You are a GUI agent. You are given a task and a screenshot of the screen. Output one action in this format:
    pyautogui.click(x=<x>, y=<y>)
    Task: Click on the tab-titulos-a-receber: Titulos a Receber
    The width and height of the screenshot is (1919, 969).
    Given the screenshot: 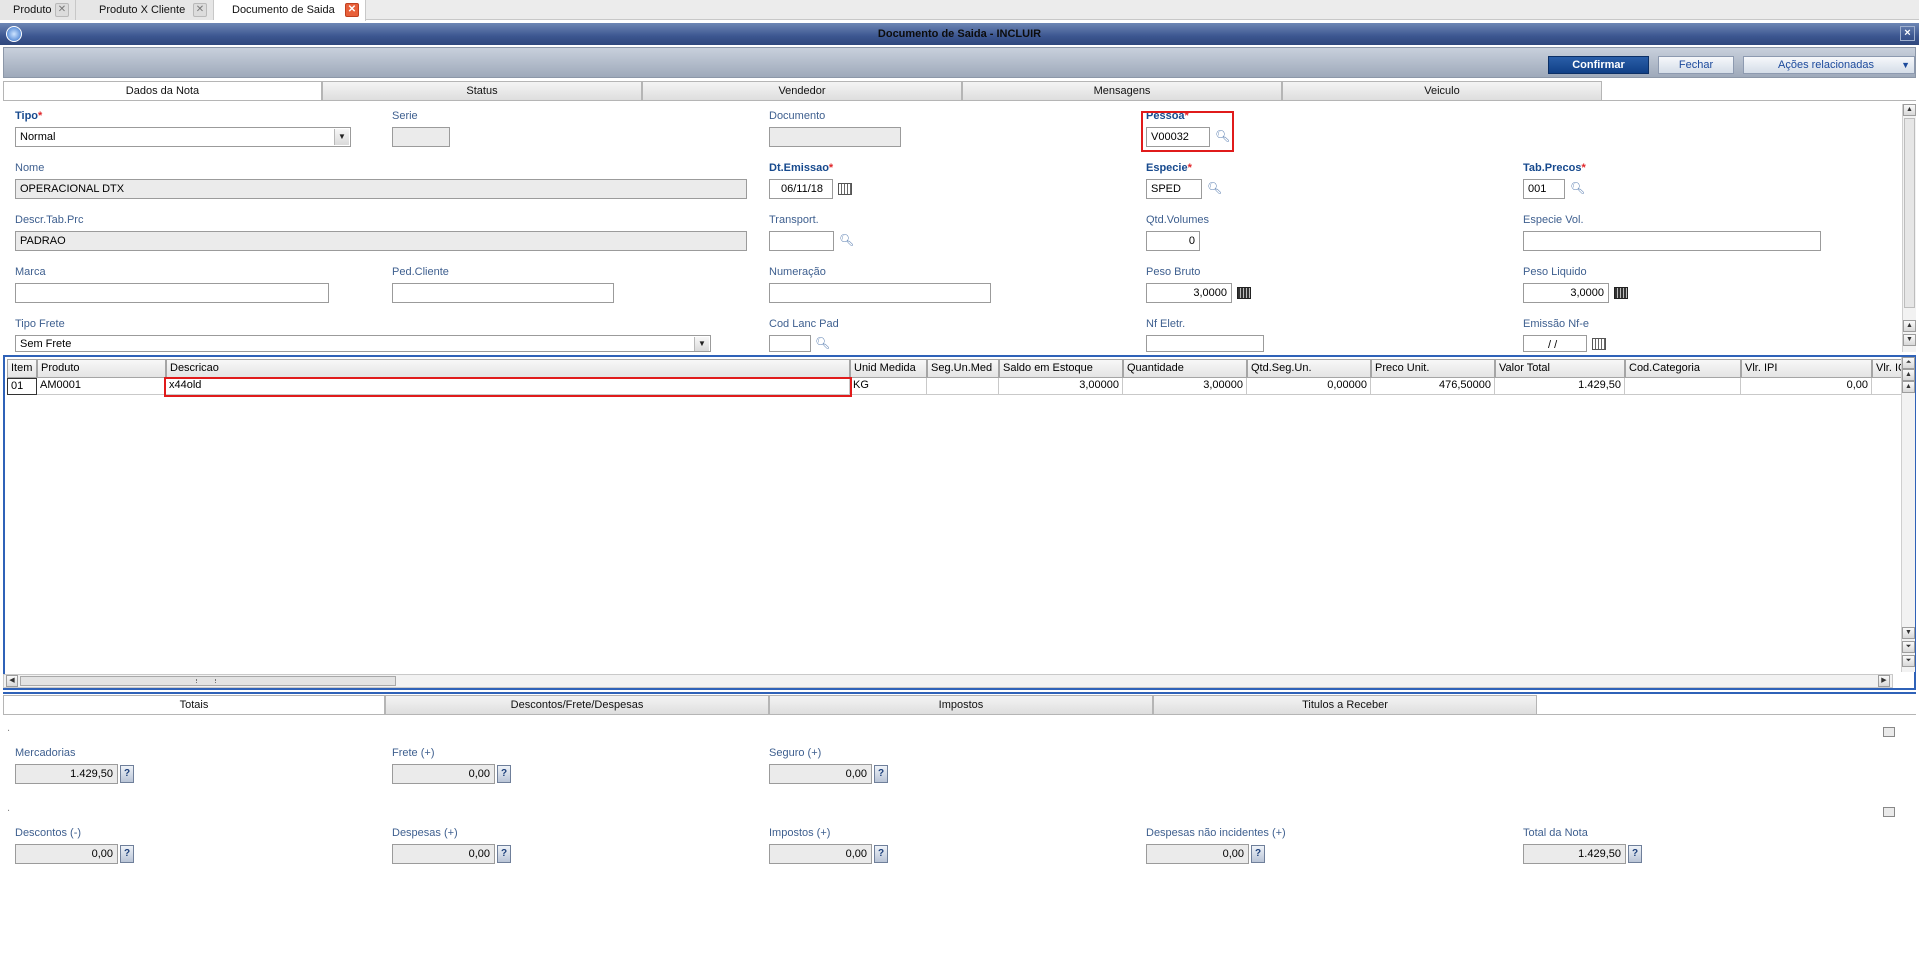 What is the action you would take?
    pyautogui.click(x=1345, y=705)
    